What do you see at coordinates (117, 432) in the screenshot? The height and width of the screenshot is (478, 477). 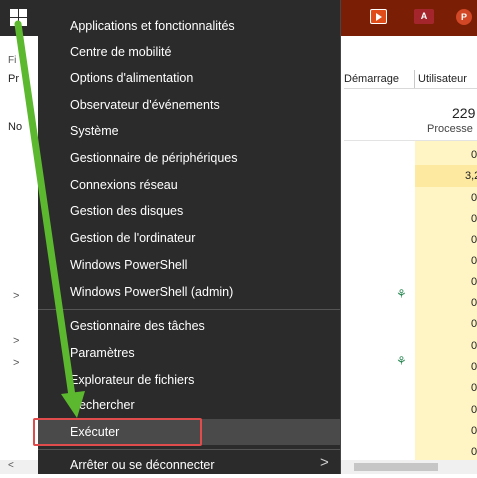 I see `highlight-box` at bounding box center [117, 432].